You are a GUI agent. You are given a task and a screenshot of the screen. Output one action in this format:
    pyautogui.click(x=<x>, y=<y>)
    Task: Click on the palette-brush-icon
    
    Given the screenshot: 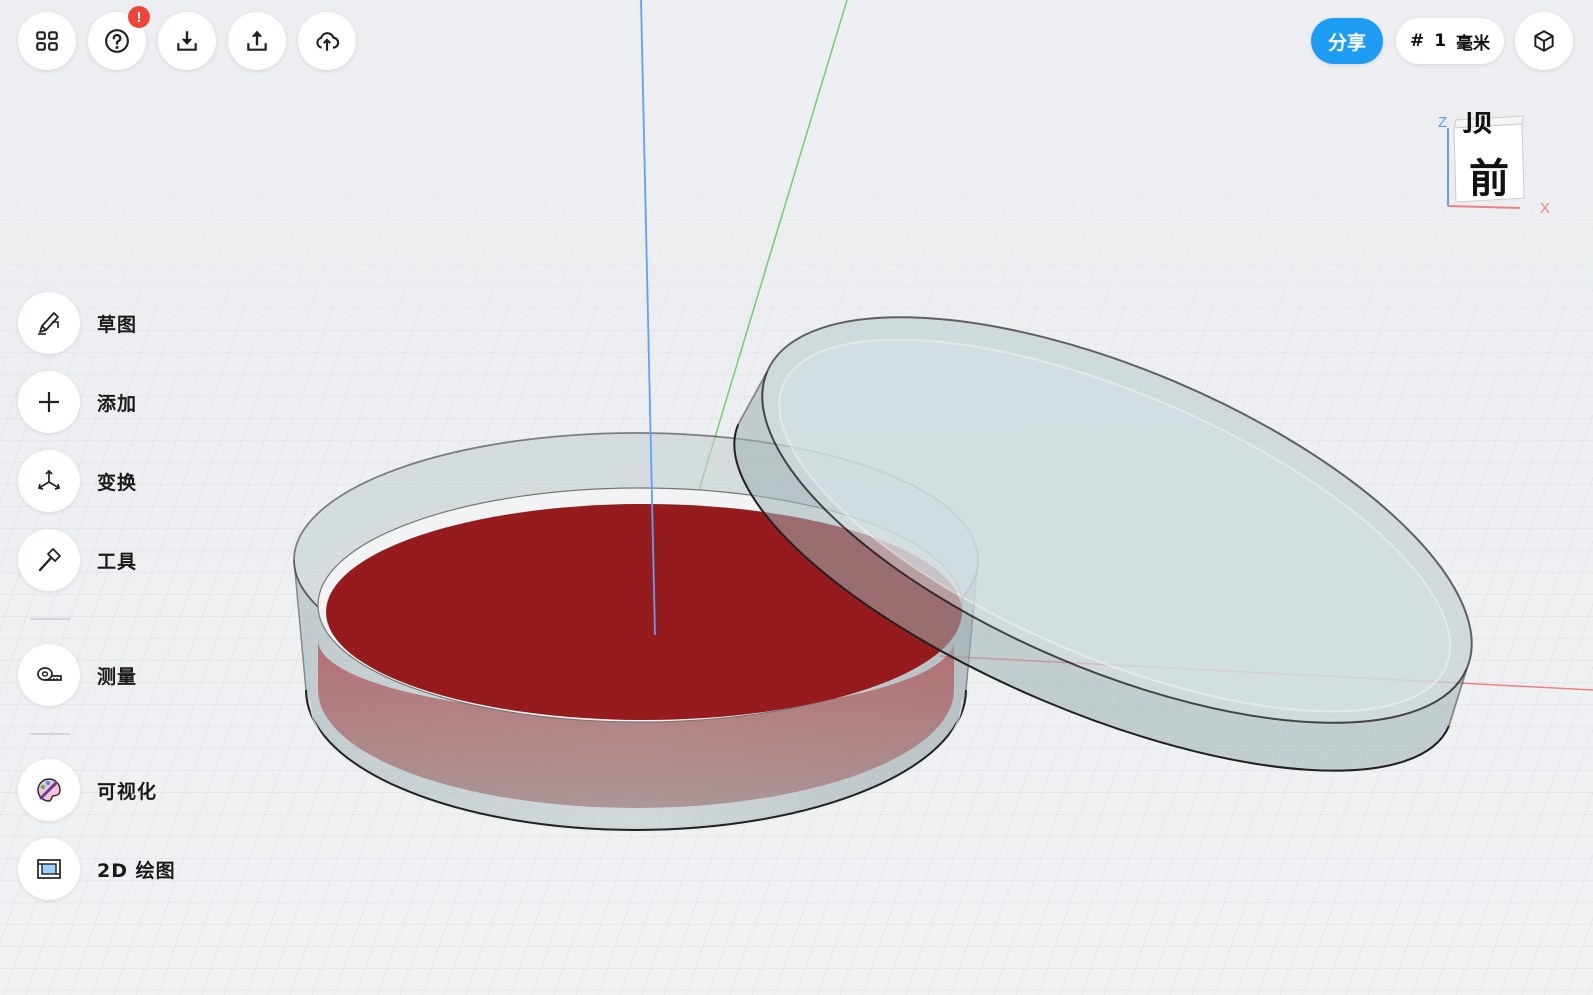 What is the action you would take?
    pyautogui.click(x=49, y=790)
    